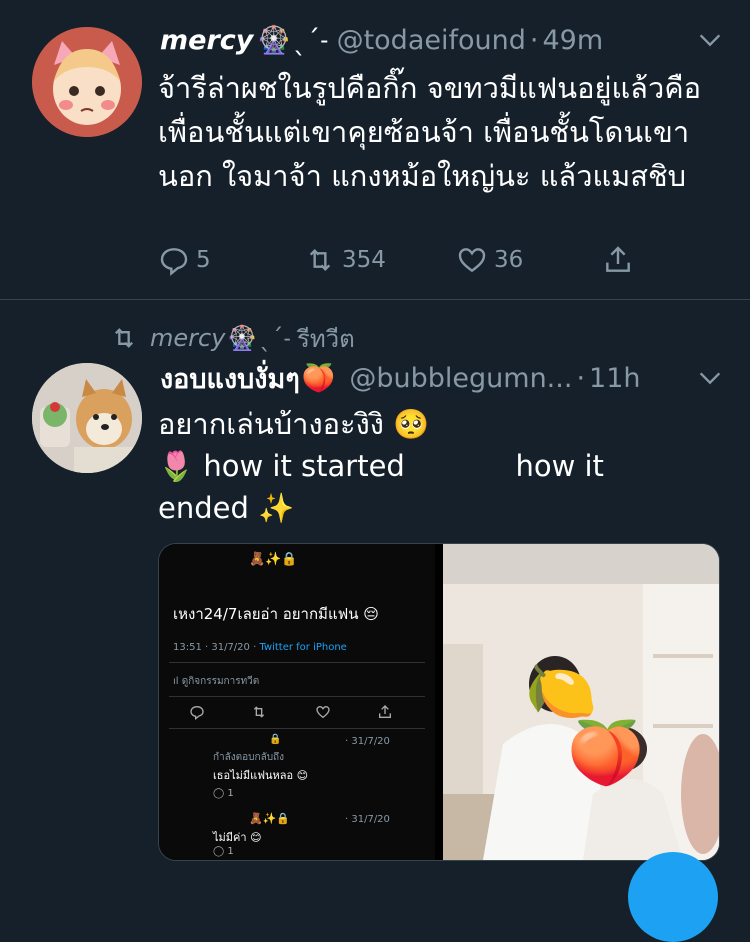 The width and height of the screenshot is (750, 942). I want to click on tweet-text-line-1: อยากเล่นบ้างอะงิงิ 🥺, so click(294, 424).